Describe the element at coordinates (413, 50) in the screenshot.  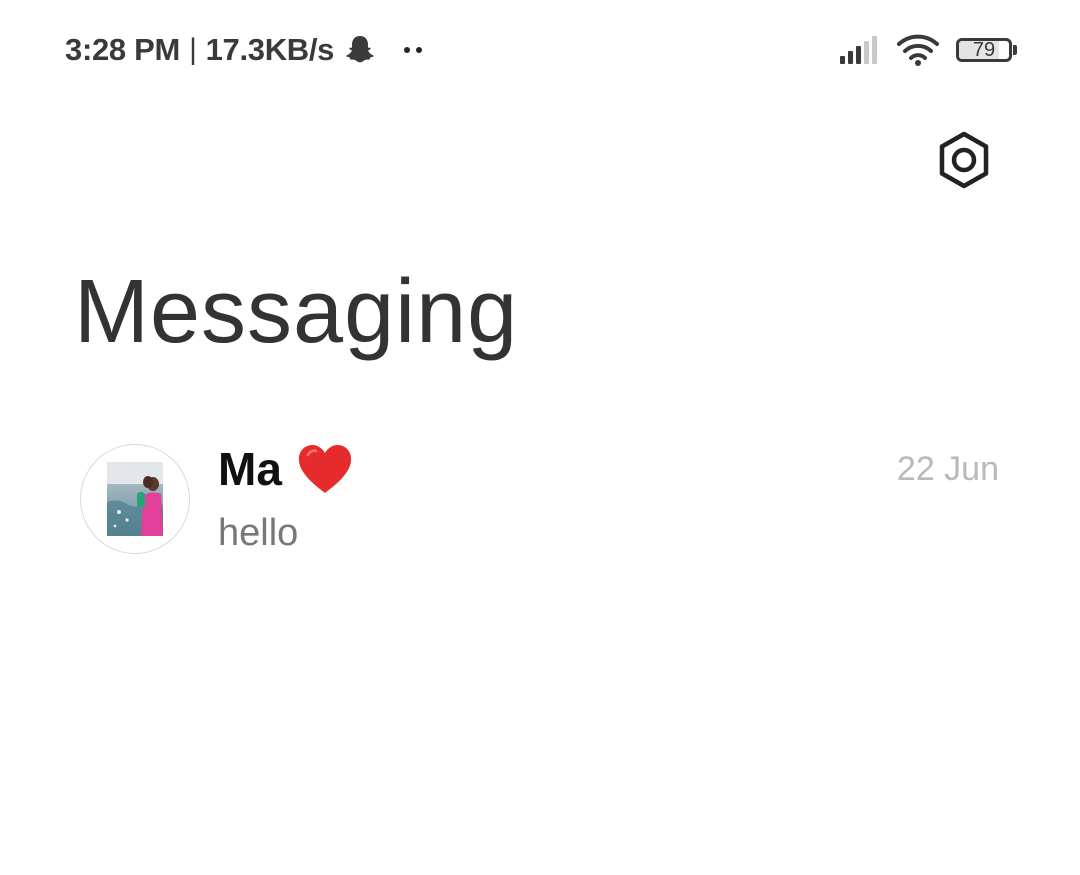
I see `more-notifications-icon` at that location.